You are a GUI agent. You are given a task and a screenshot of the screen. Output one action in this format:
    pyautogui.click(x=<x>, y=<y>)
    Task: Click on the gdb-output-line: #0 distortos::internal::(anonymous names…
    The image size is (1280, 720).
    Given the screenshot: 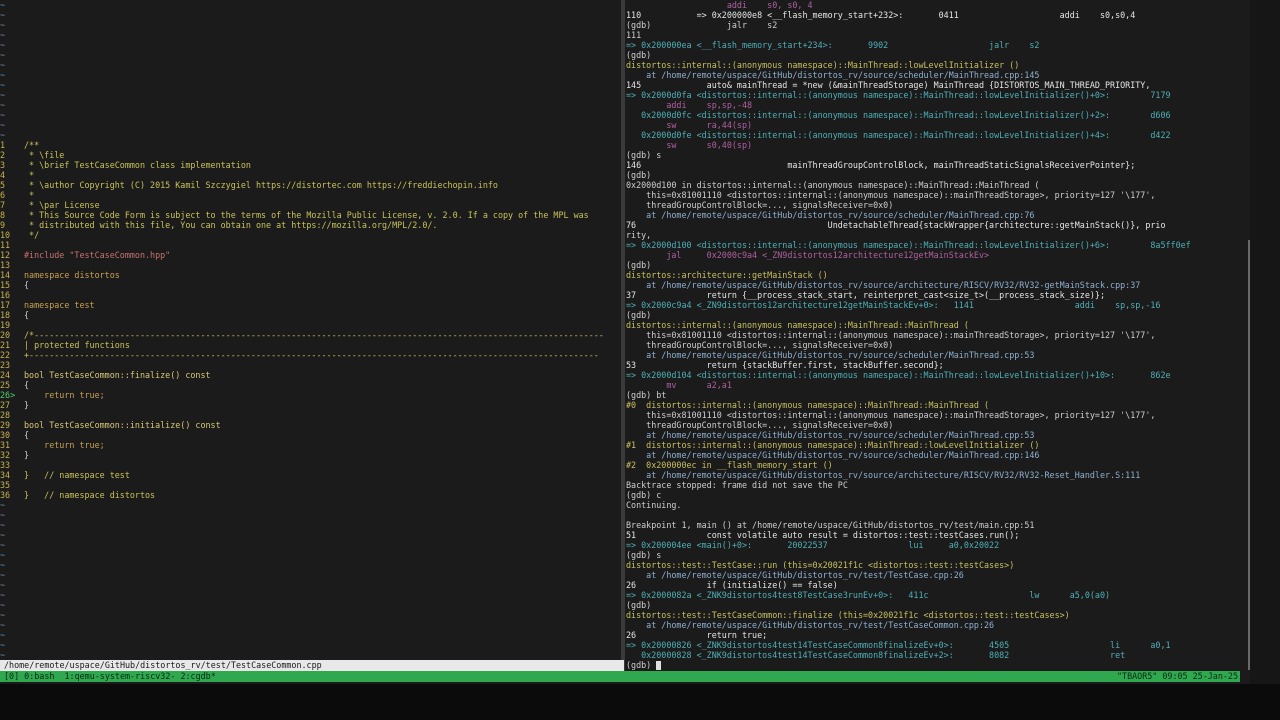 What is the action you would take?
    pyautogui.click(x=808, y=405)
    